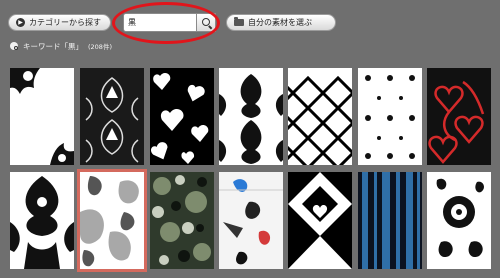  I want to click on folder-icon, so click(239, 21).